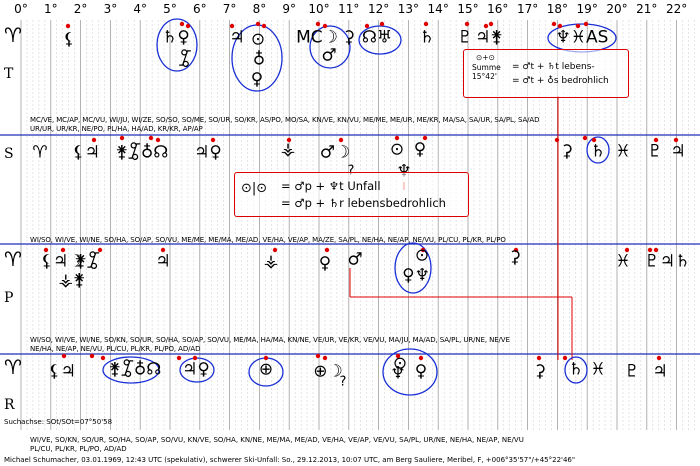 The image size is (700, 466). Describe the element at coordinates (422, 255) in the screenshot. I see `glyph-p-7: ⊙` at that location.